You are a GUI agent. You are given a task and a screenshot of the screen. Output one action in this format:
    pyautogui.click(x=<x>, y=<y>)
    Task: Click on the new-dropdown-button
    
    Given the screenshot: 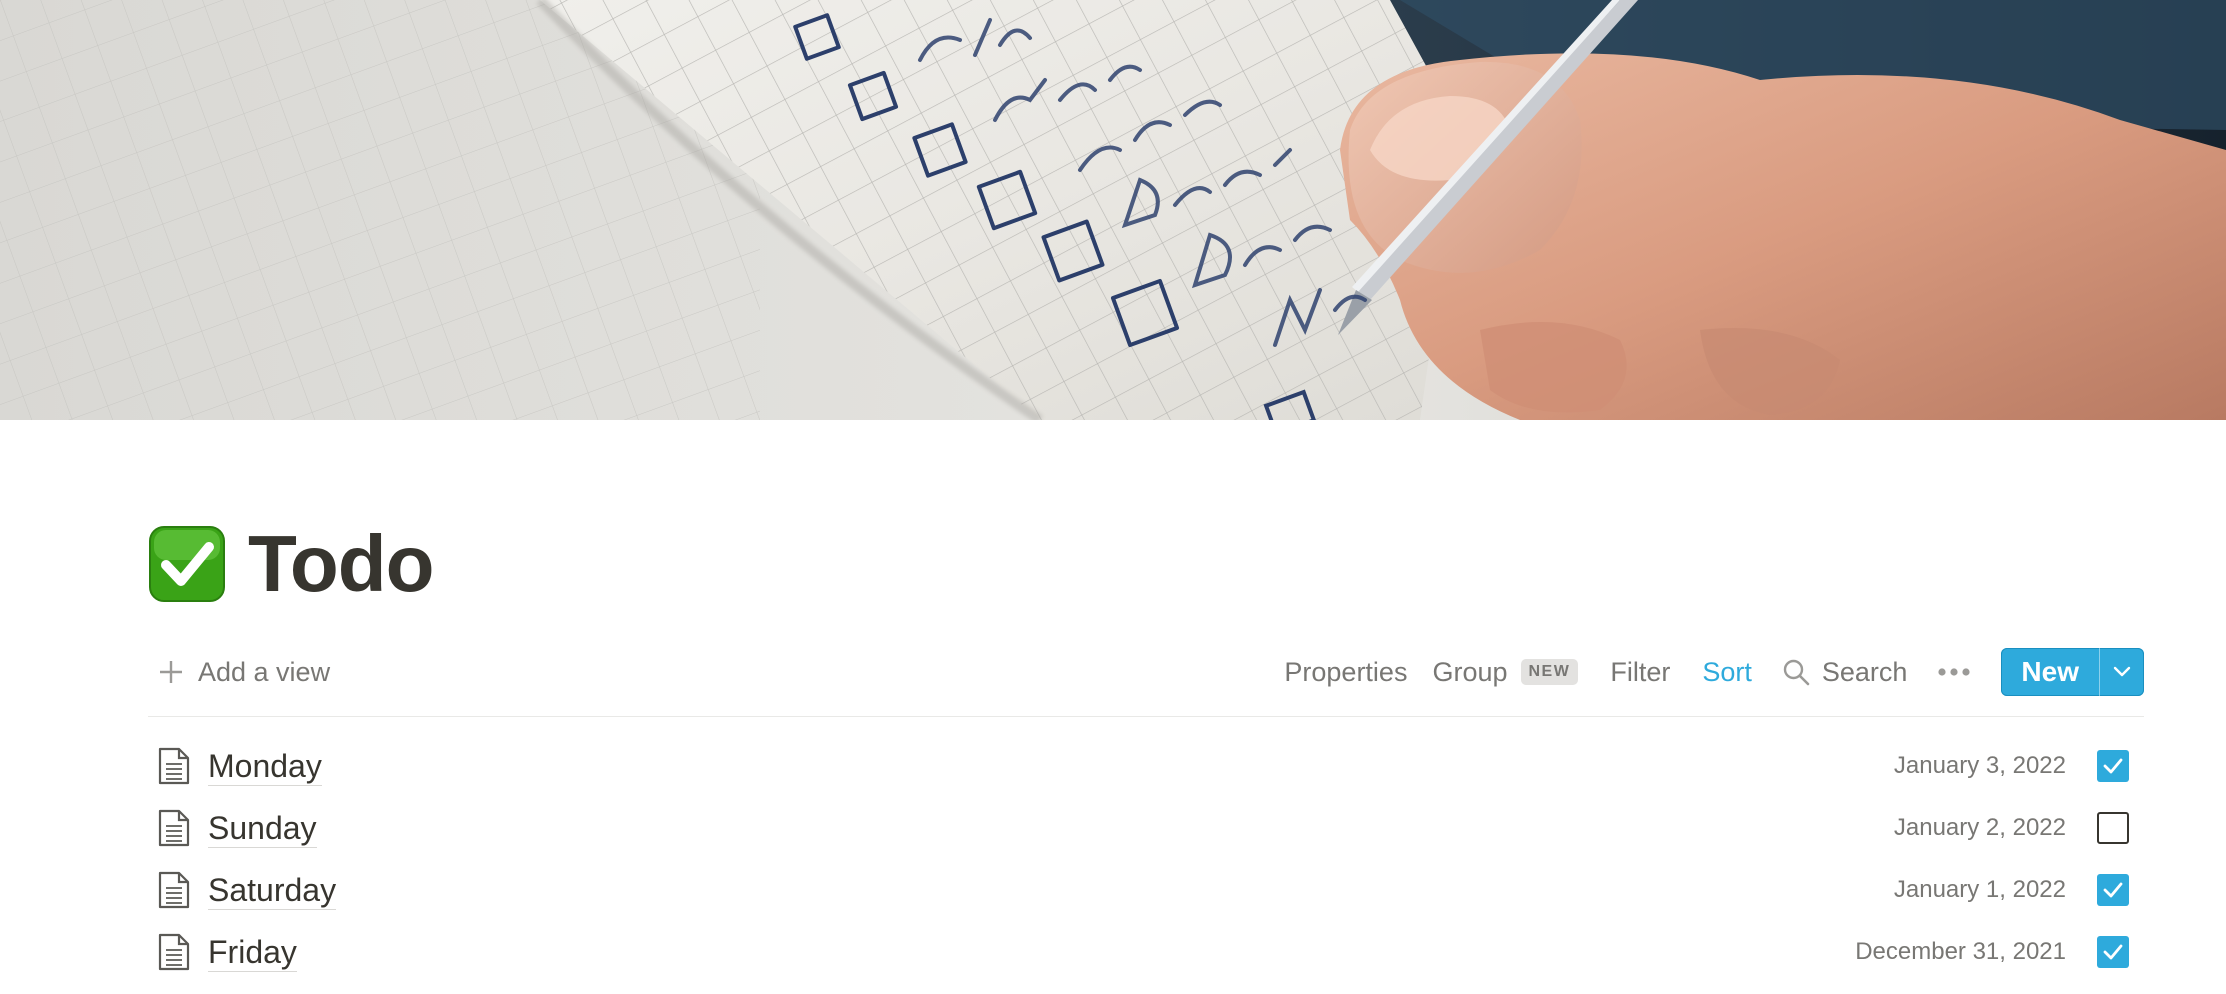 What is the action you would take?
    pyautogui.click(x=2121, y=672)
    